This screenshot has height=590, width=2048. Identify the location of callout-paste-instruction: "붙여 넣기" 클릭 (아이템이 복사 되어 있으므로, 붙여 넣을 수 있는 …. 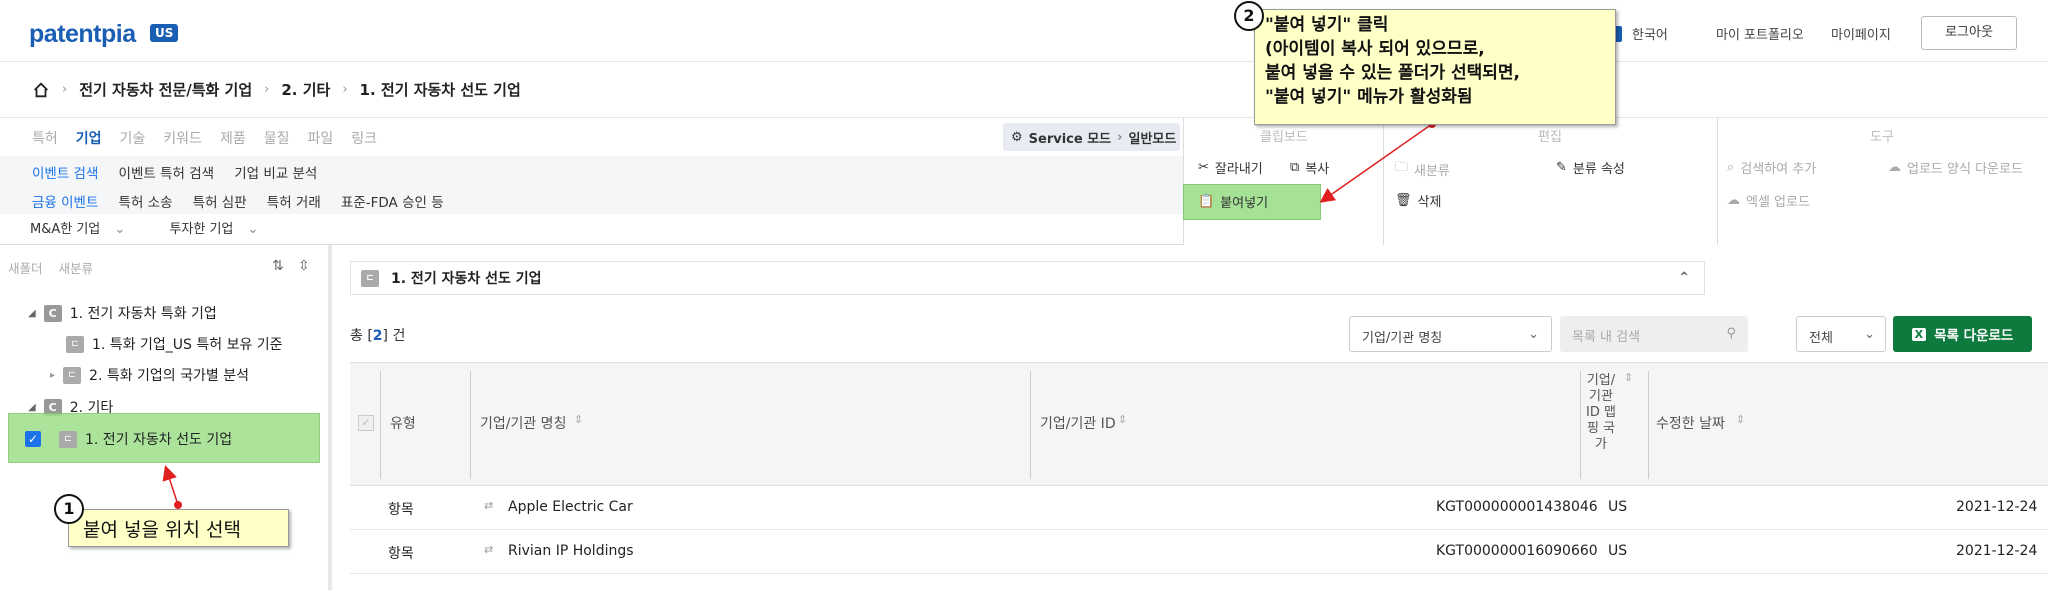
(1435, 67).